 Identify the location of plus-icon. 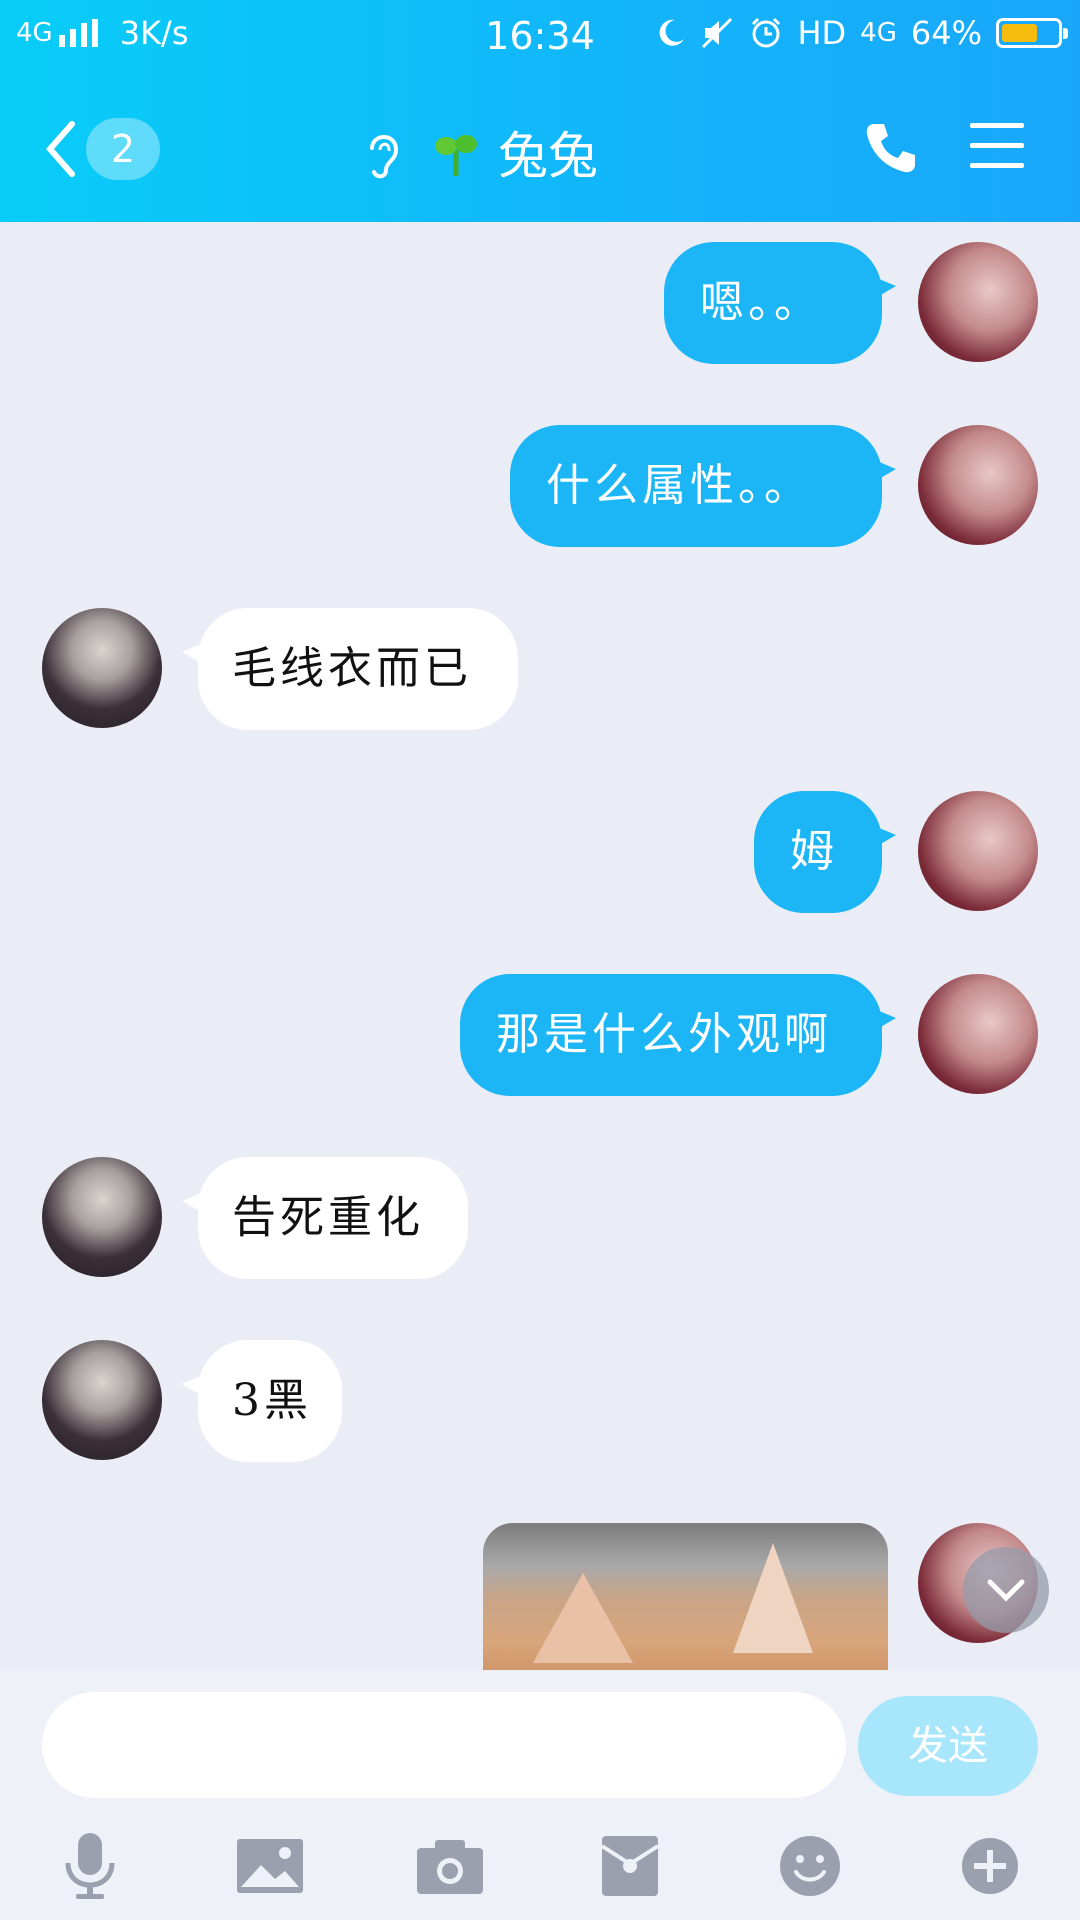
(990, 1866).